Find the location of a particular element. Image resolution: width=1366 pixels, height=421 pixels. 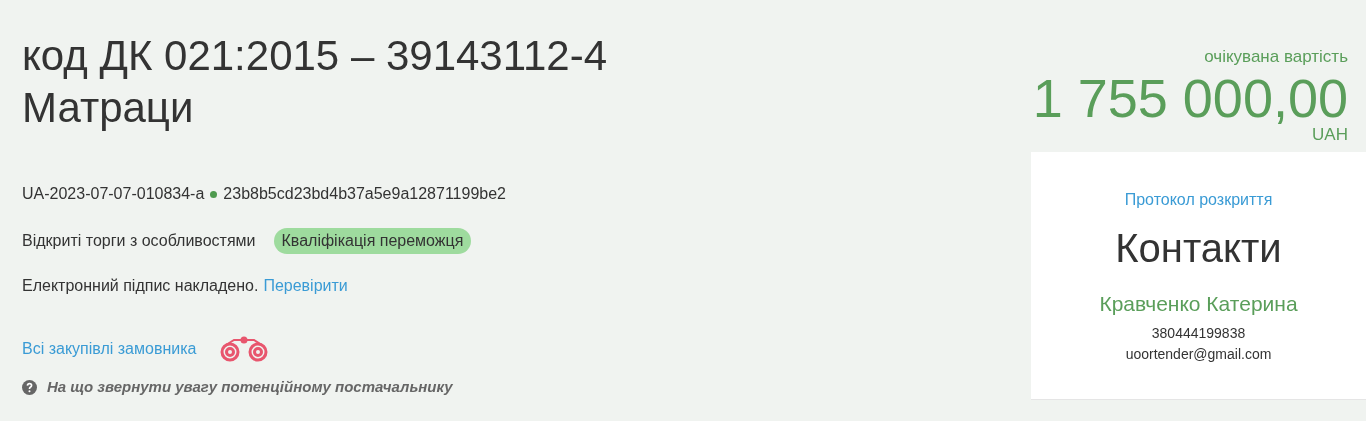

value-amount: 1 755 000,00 is located at coordinates (1190, 97).